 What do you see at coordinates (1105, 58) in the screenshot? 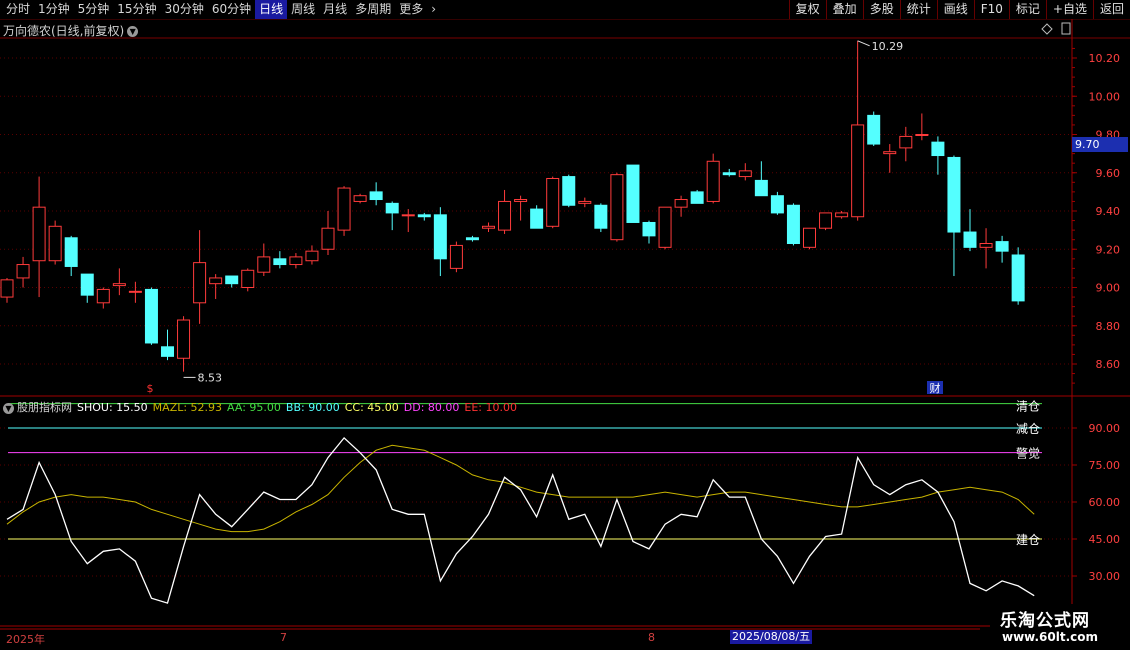
I see `price-axis-label: 10.20` at bounding box center [1105, 58].